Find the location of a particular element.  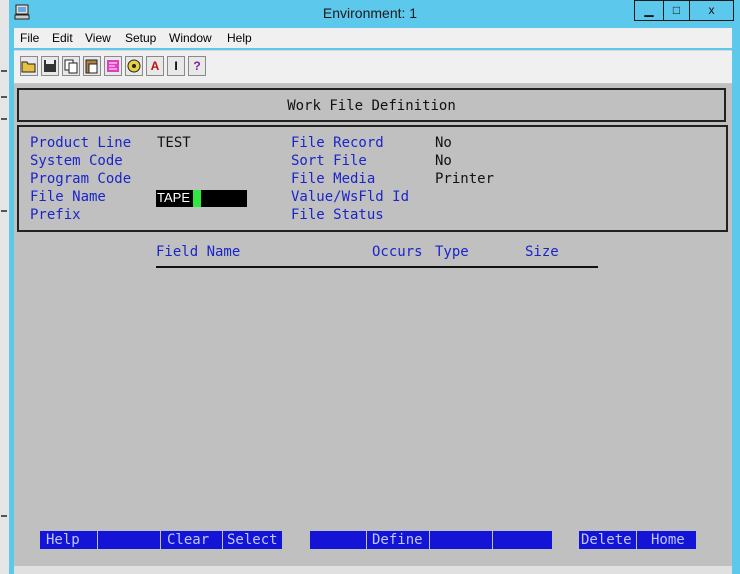

cursor-button: I is located at coordinates (176, 66).